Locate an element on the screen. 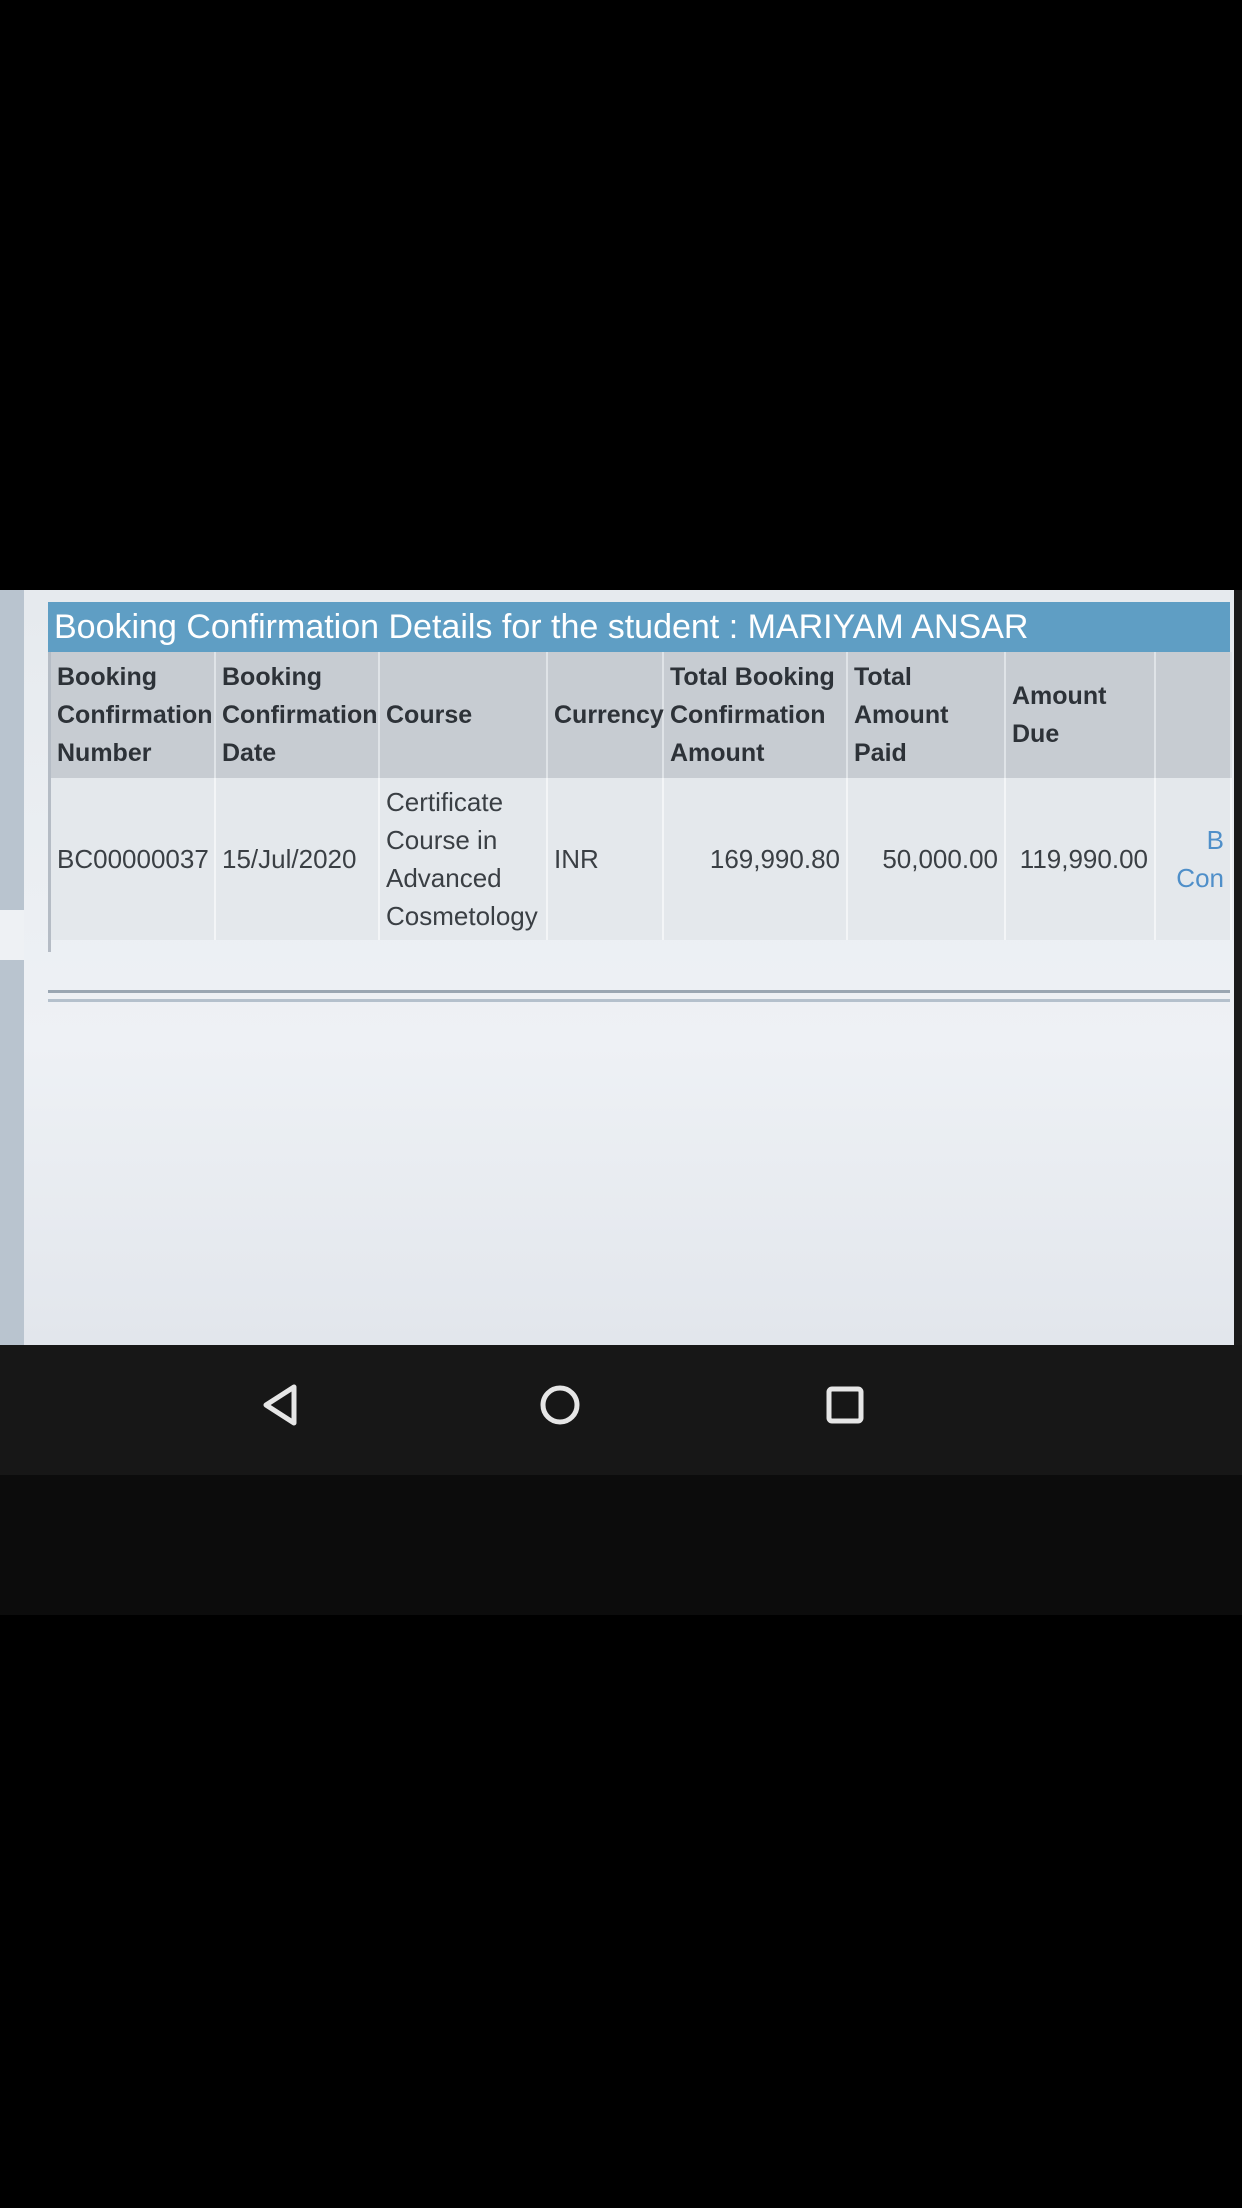  cell-action: B Con is located at coordinates (1193, 859).